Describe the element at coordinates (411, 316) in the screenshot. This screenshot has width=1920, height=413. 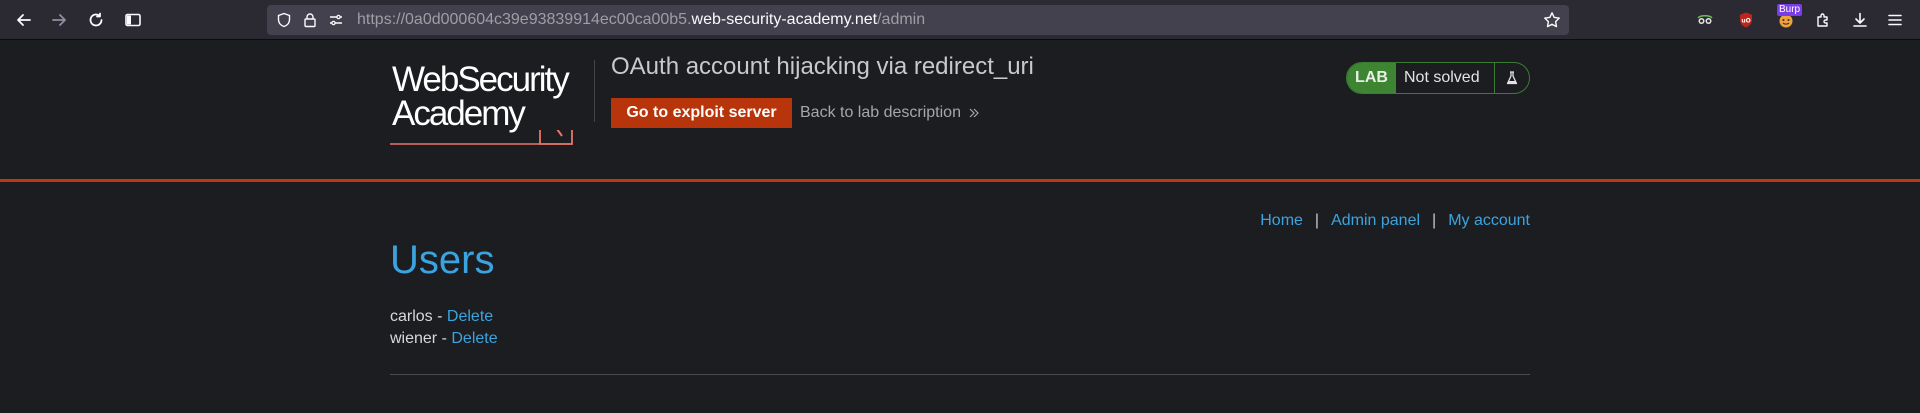
I see `user-name: carlos` at that location.